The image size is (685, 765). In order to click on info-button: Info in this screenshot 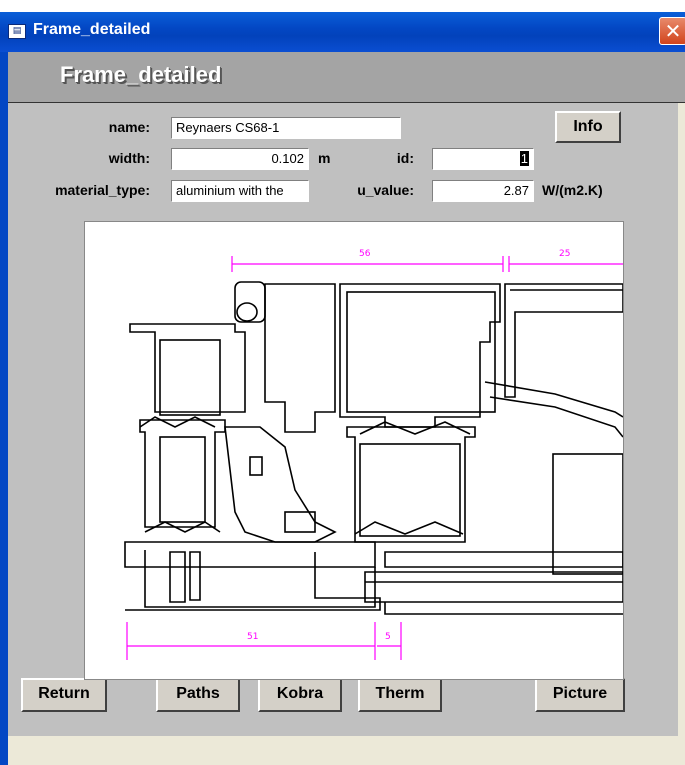, I will do `click(588, 127)`.